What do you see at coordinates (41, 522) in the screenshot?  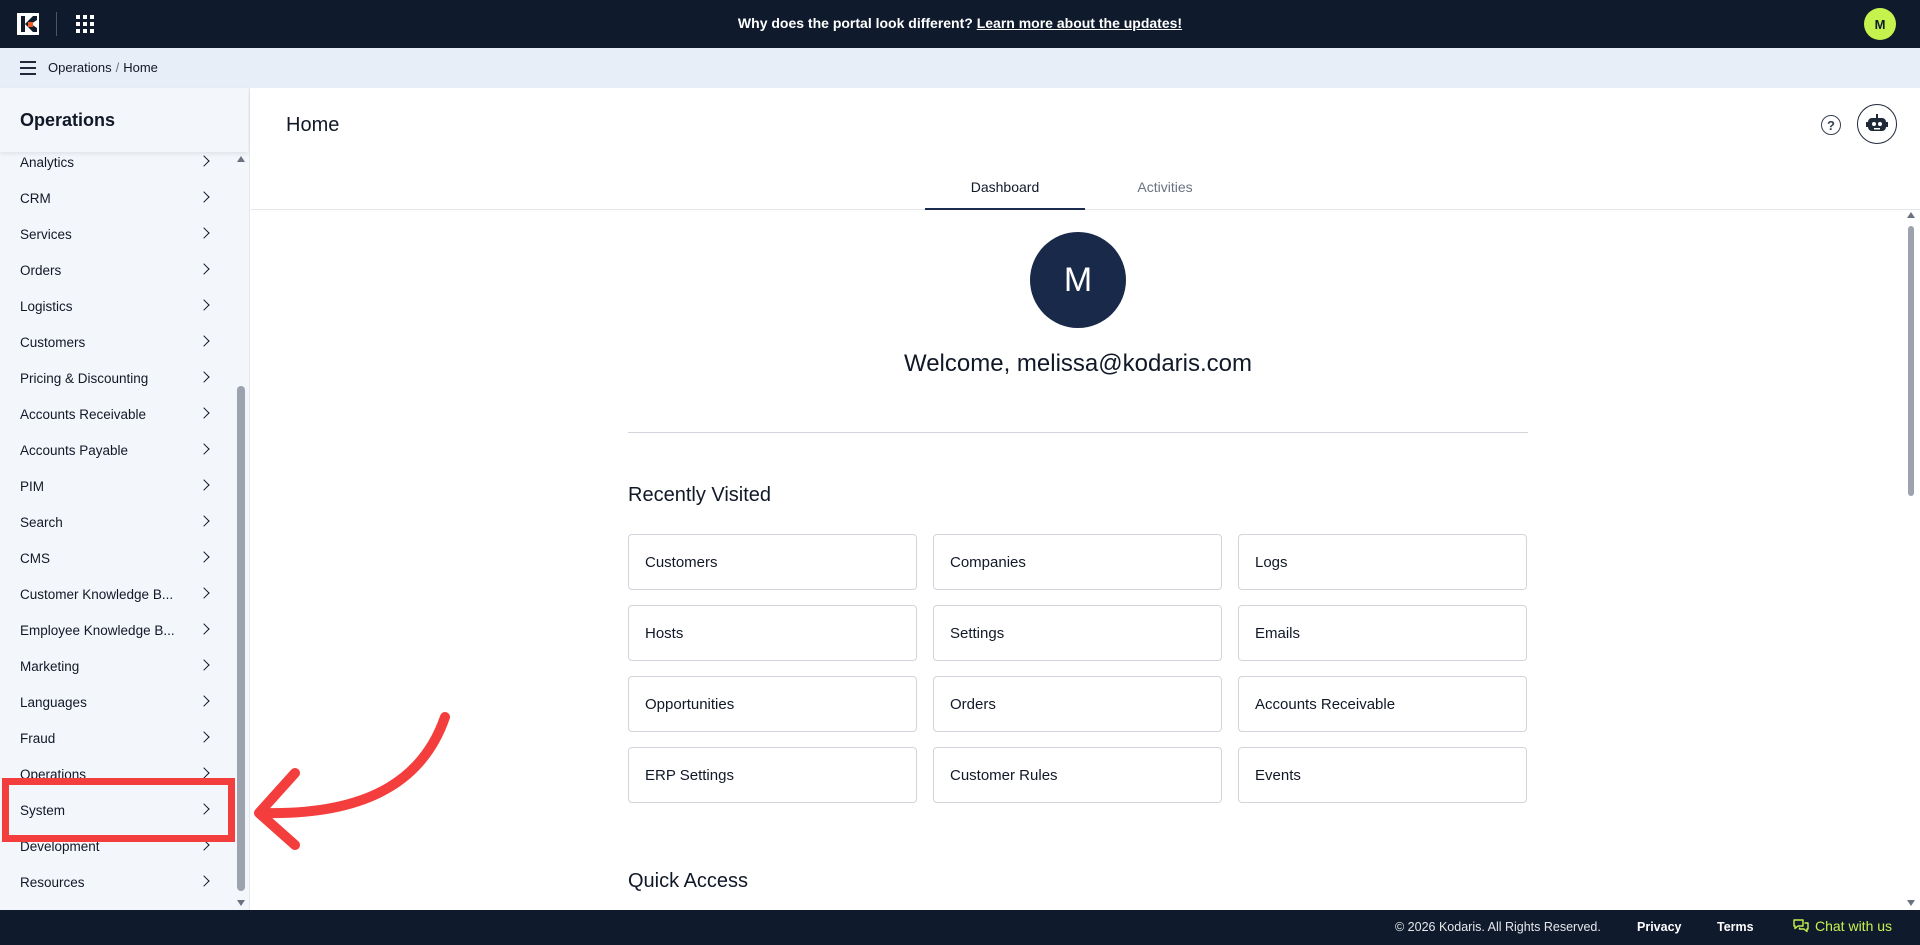 I see `sidebar-item-label: Search` at bounding box center [41, 522].